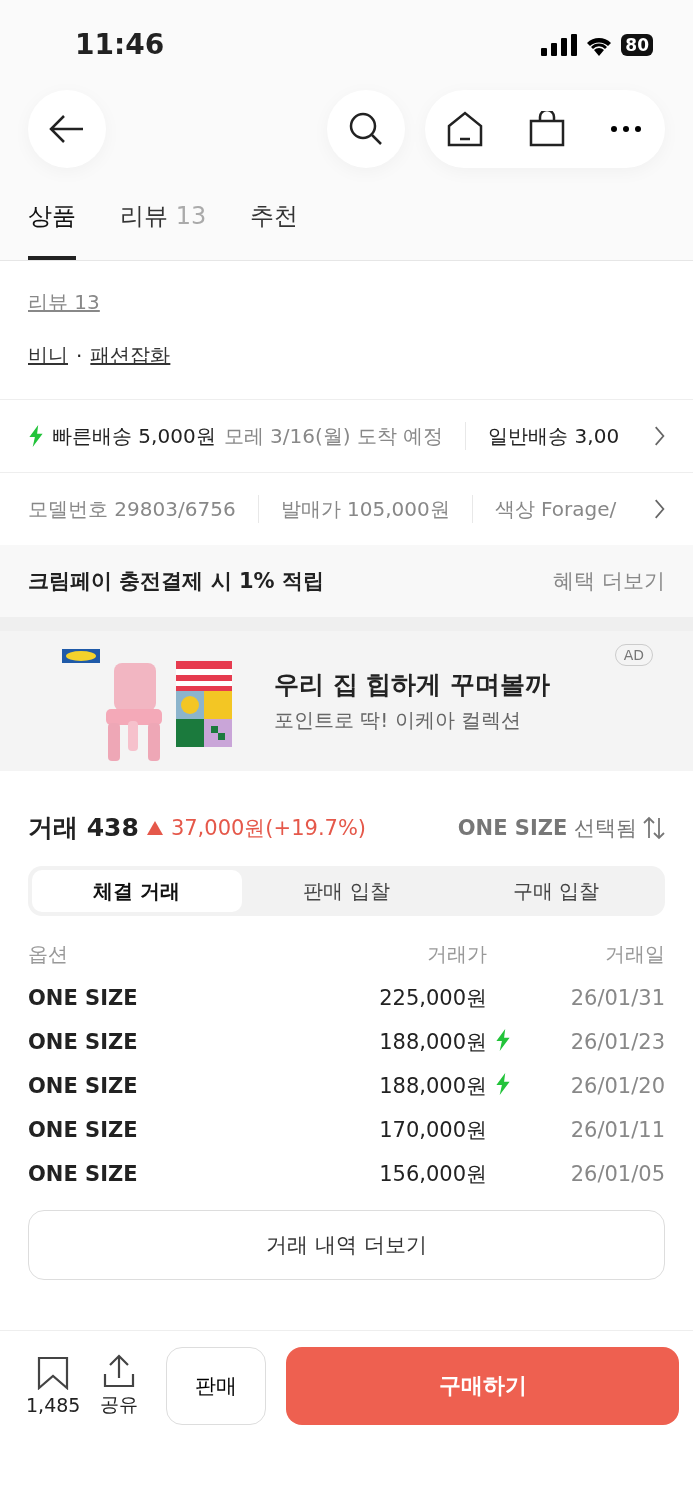 This screenshot has width=693, height=1500. Describe the element at coordinates (176, 581) in the screenshot. I see `benefit-text: 크림페이 충전결제 시 1% 적립` at that location.